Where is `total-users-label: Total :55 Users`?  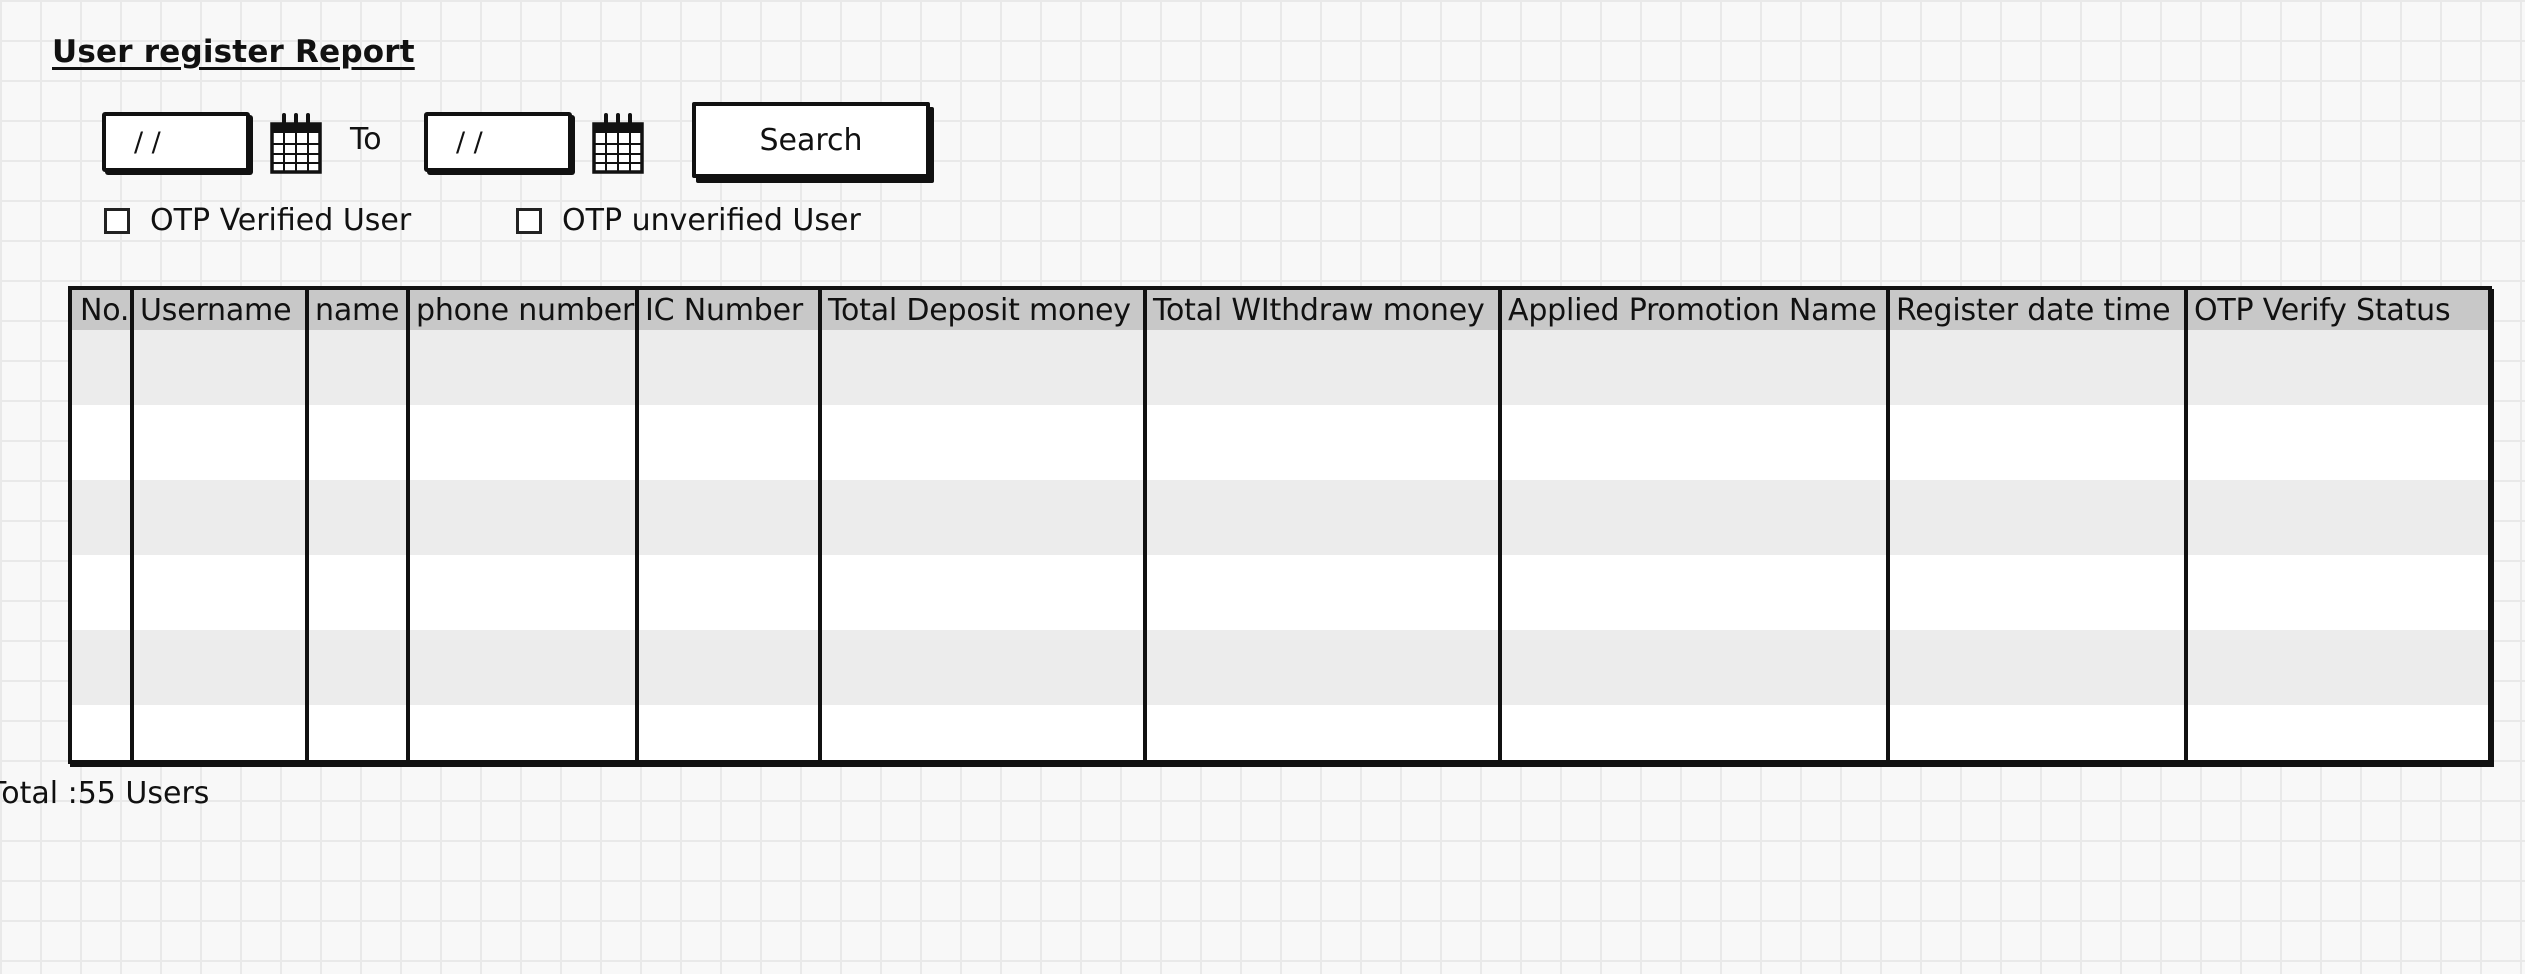 total-users-label: Total :55 Users is located at coordinates (105, 793).